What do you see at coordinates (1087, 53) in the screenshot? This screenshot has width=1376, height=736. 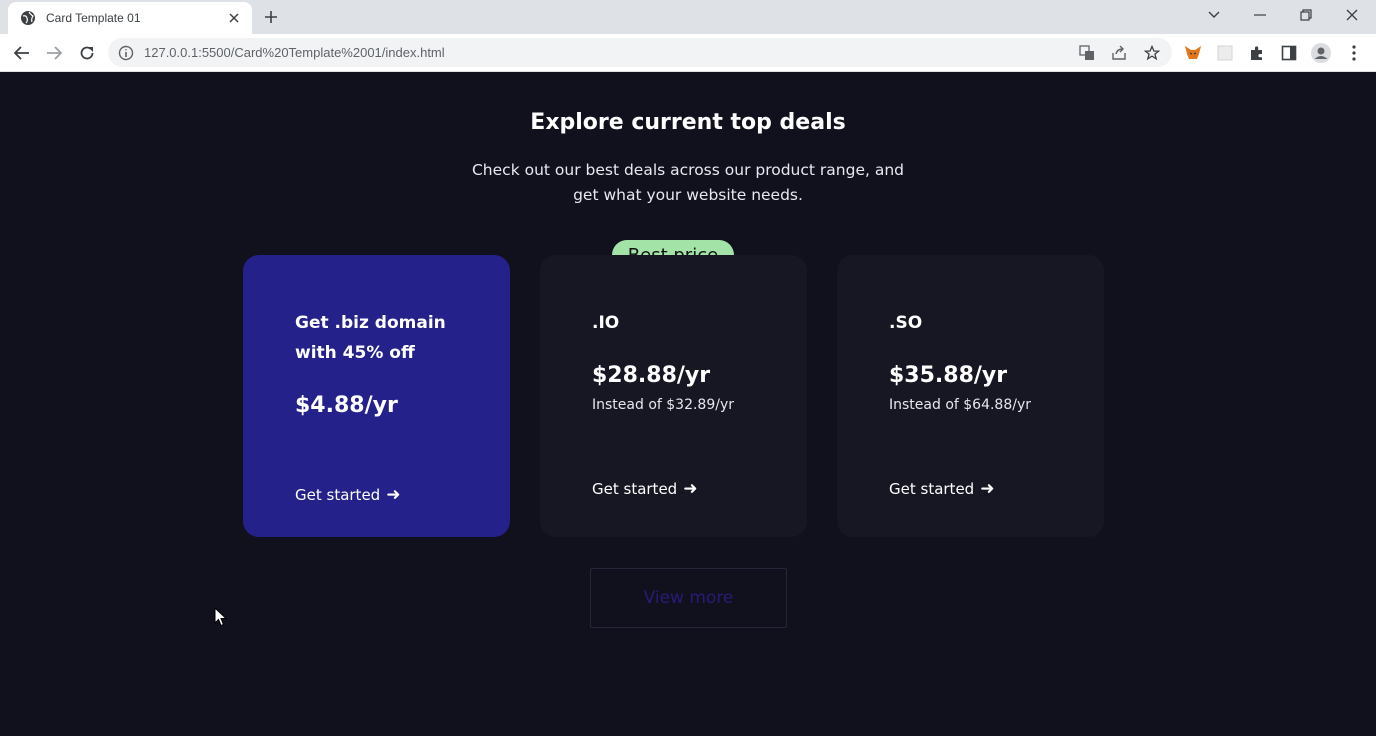 I see `translate-icon` at bounding box center [1087, 53].